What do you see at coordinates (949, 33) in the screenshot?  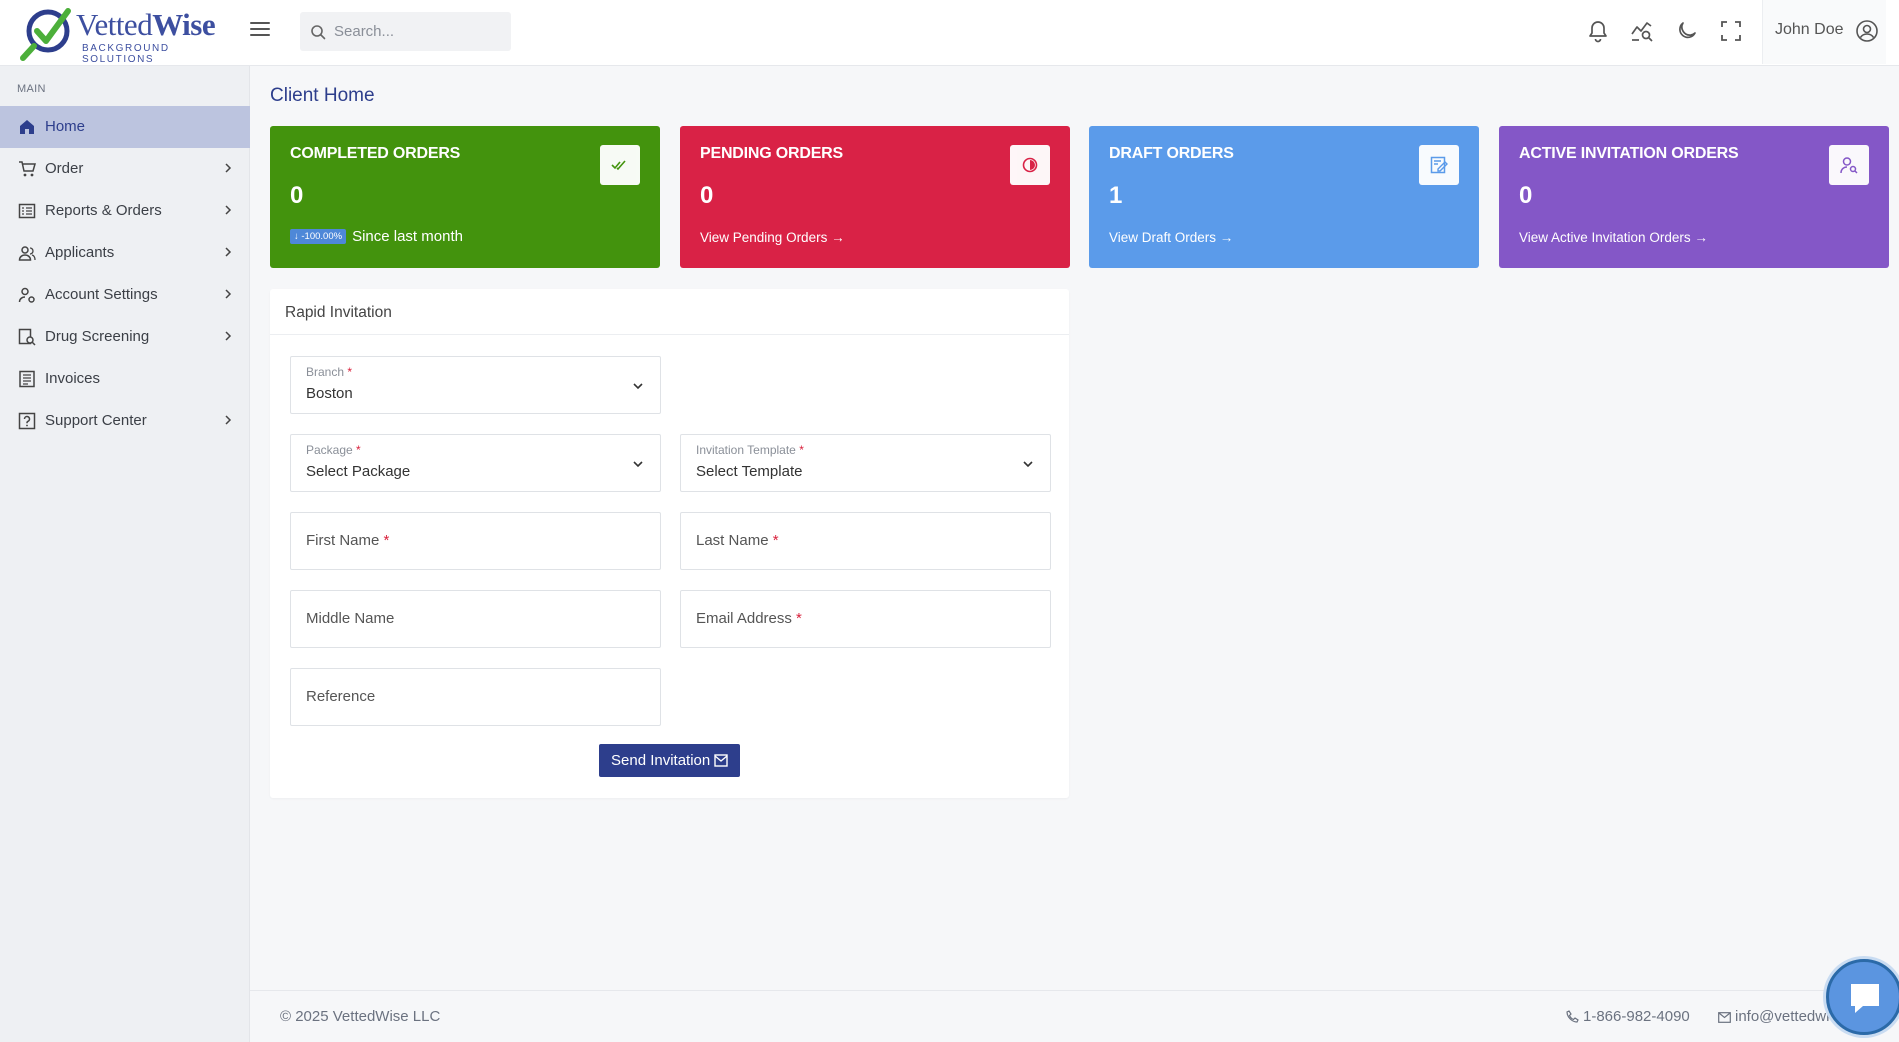 I see `top-header: VettedWise BACKGROUND SOLUTIONS John Doe` at bounding box center [949, 33].